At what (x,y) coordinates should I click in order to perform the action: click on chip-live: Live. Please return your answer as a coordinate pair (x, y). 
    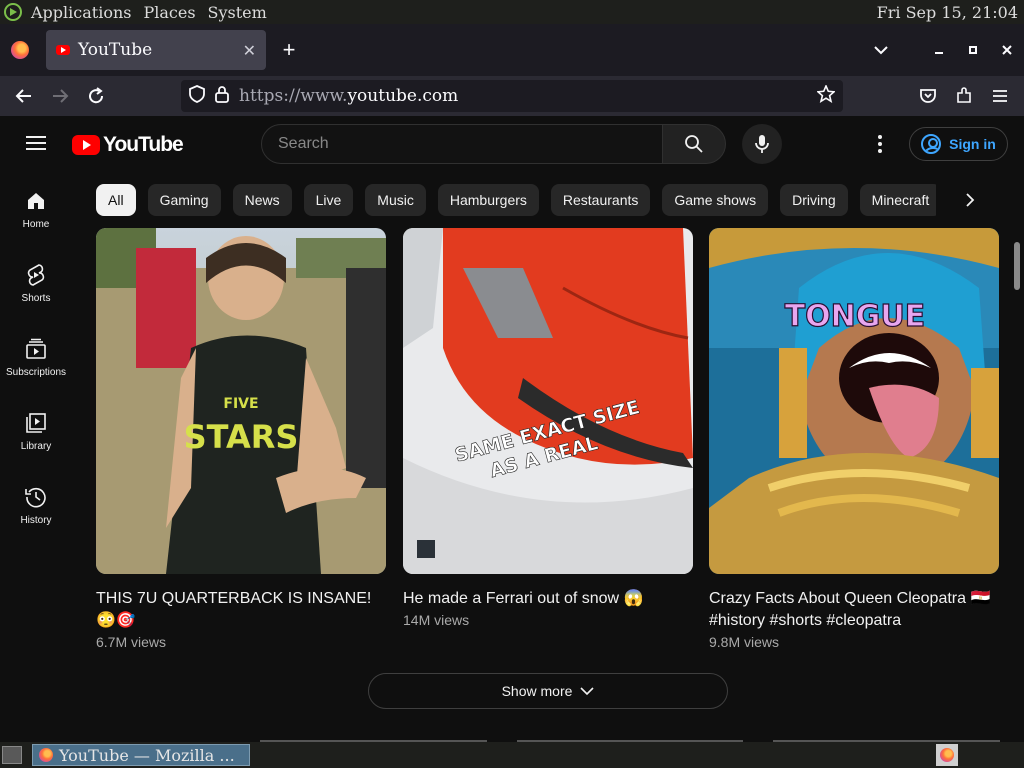
    Looking at the image, I should click on (328, 200).